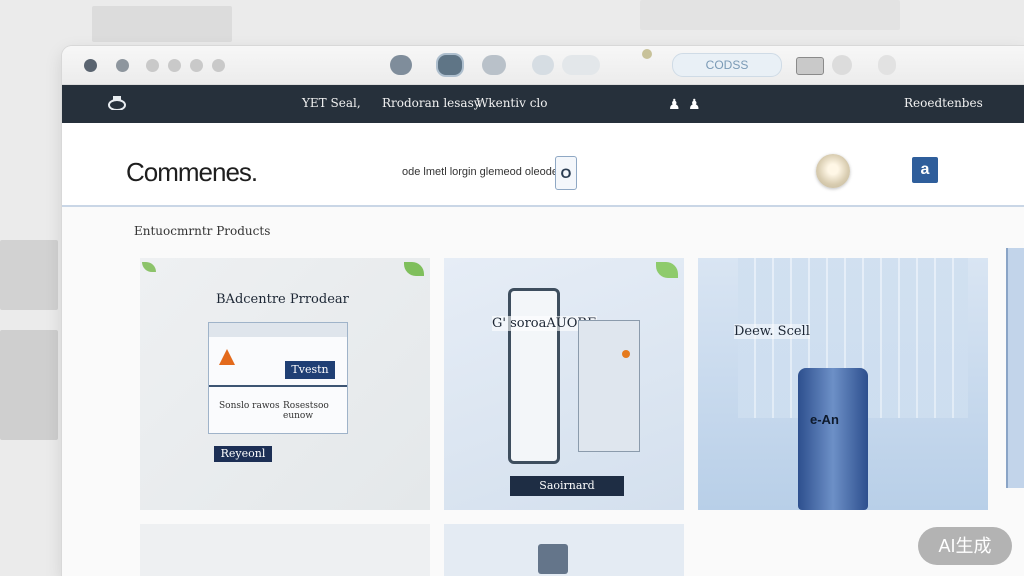 Image resolution: width=1024 pixels, height=576 pixels. What do you see at coordinates (824, 419) in the screenshot?
I see `card-label: e-An` at bounding box center [824, 419].